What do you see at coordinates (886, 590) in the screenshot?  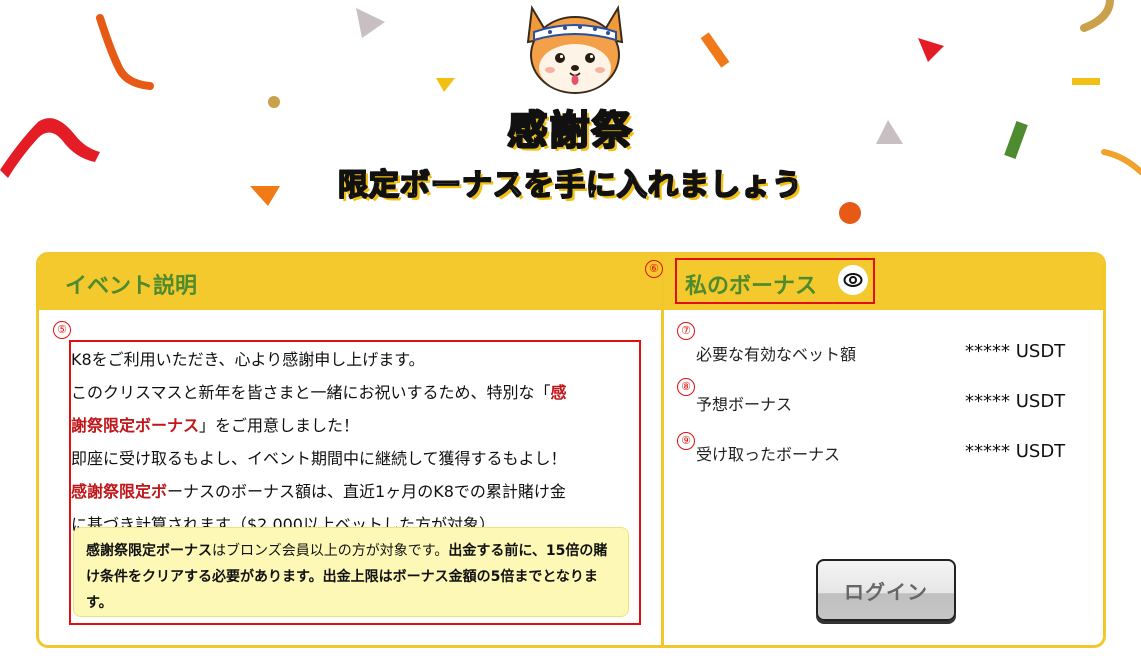 I see `login-button: ログイン` at bounding box center [886, 590].